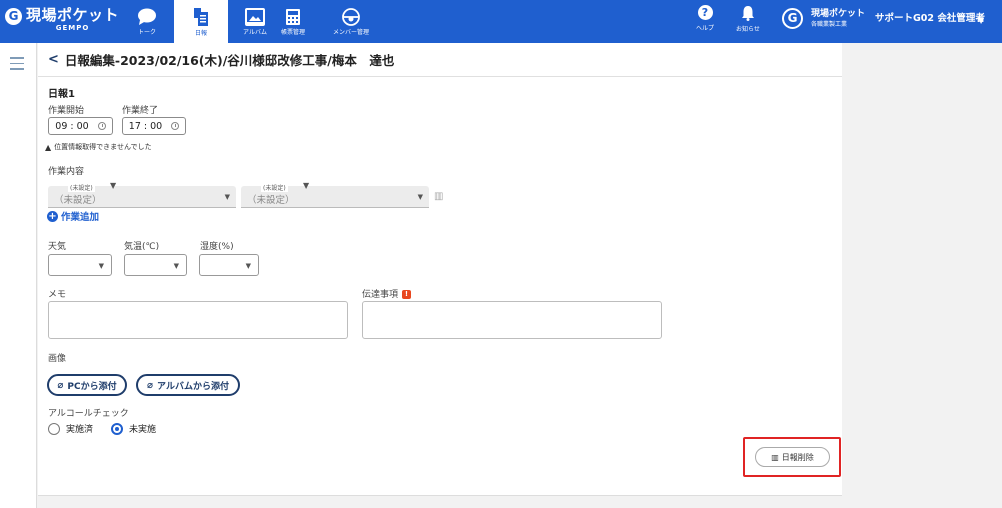 This screenshot has width=1002, height=508. I want to click on radio-done, so click(54, 428).